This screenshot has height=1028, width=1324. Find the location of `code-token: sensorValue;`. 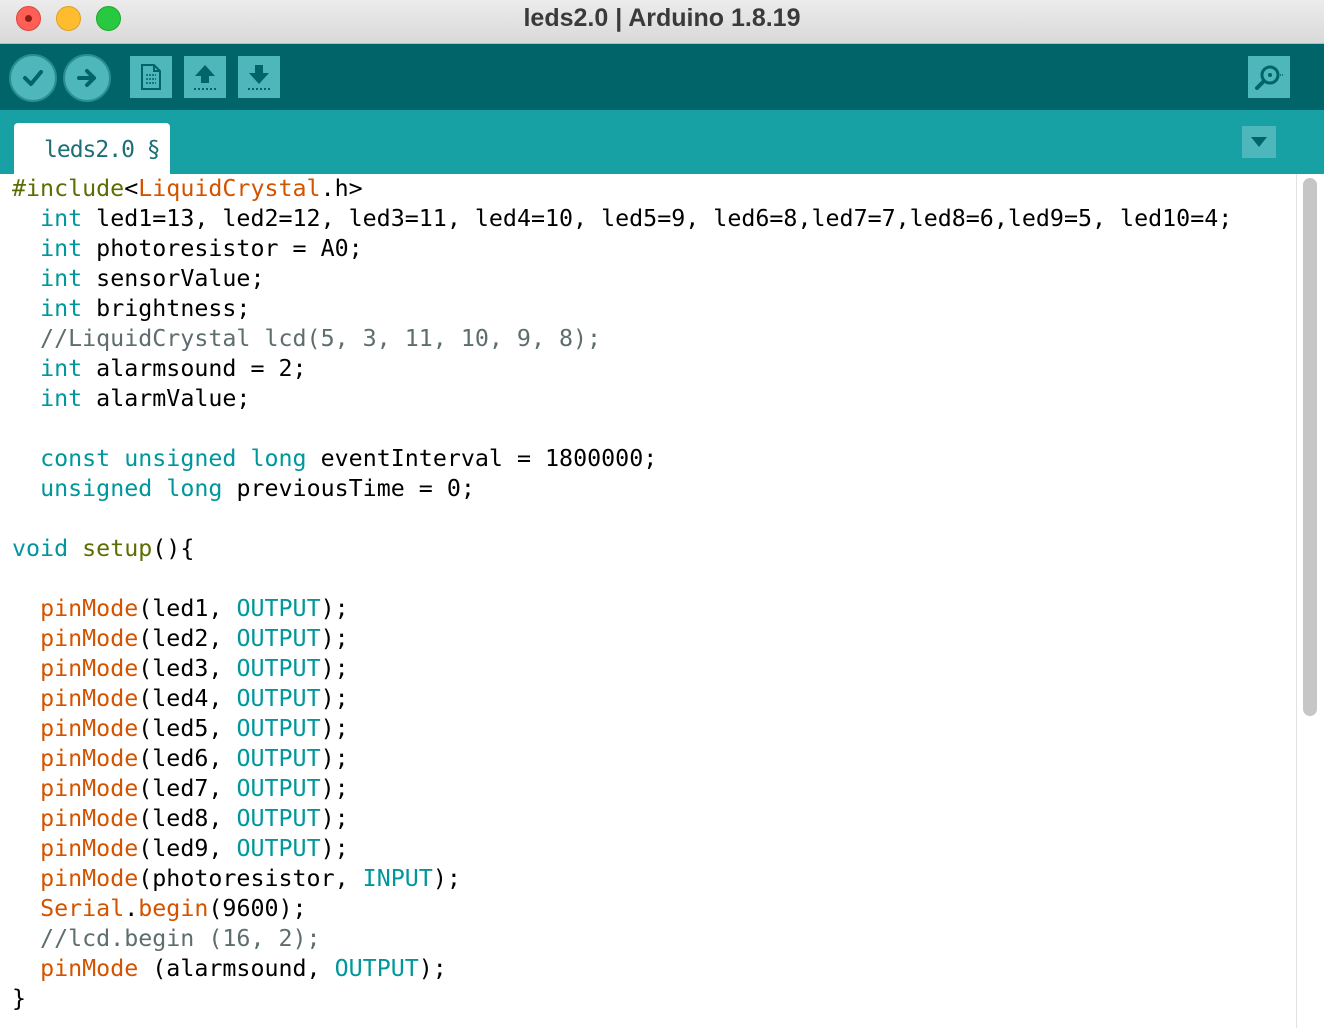

code-token: sensorValue; is located at coordinates (173, 278).